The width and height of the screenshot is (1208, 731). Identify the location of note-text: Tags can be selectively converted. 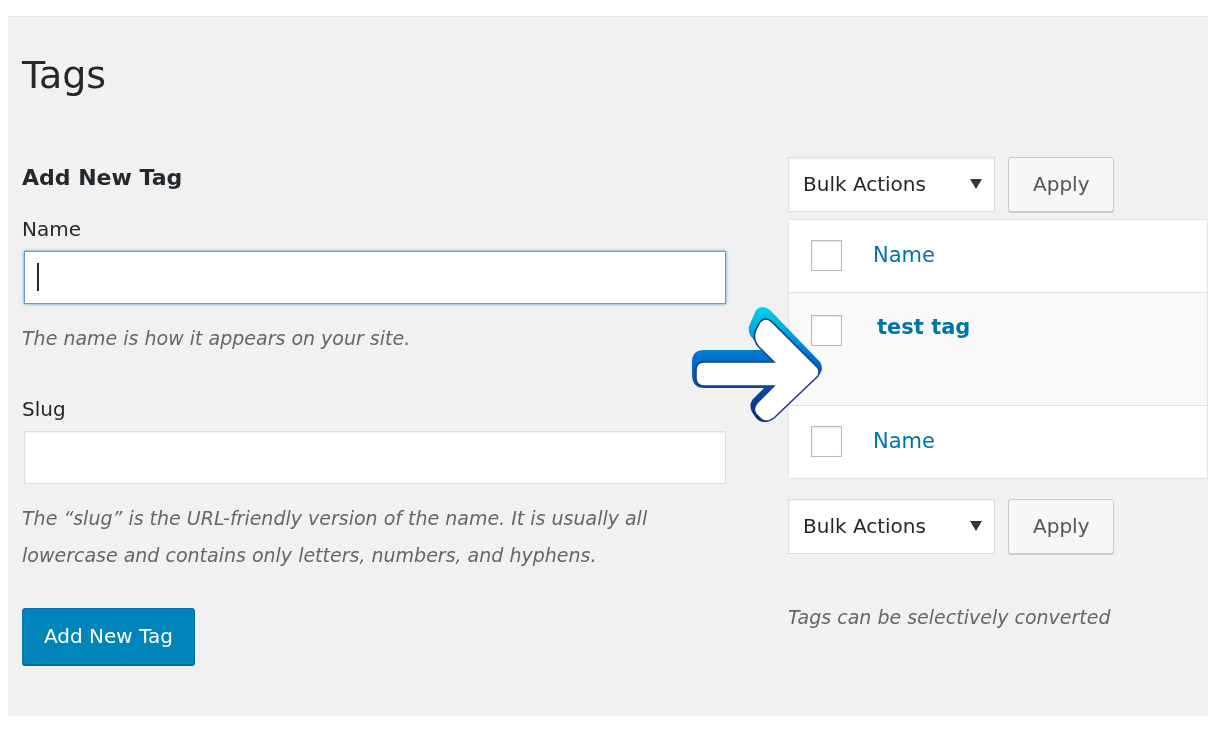
(950, 616).